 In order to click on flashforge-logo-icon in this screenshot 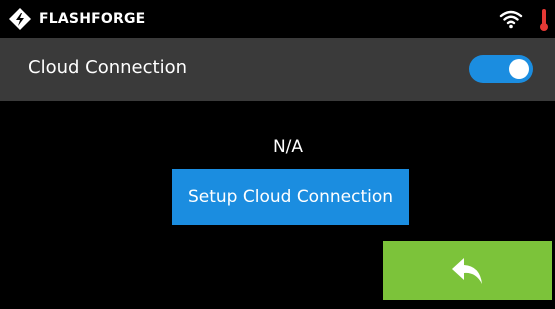, I will do `click(20, 19)`.